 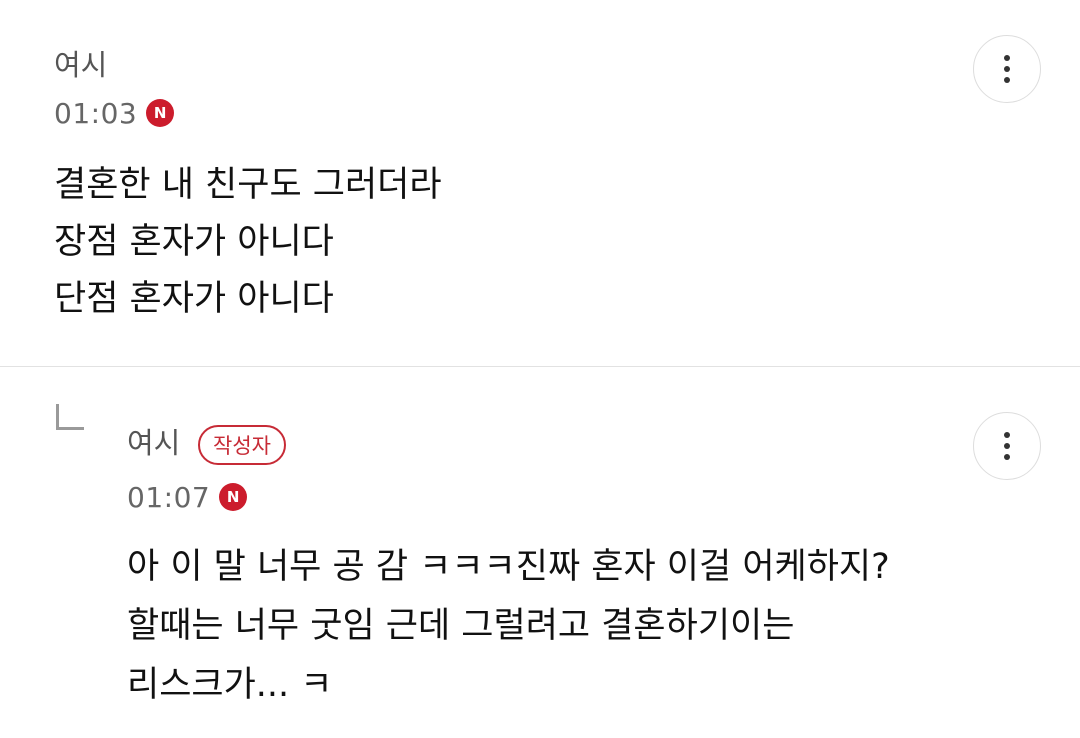 I want to click on comment-text-line: 리스크가... ㅋ, so click(x=230, y=685).